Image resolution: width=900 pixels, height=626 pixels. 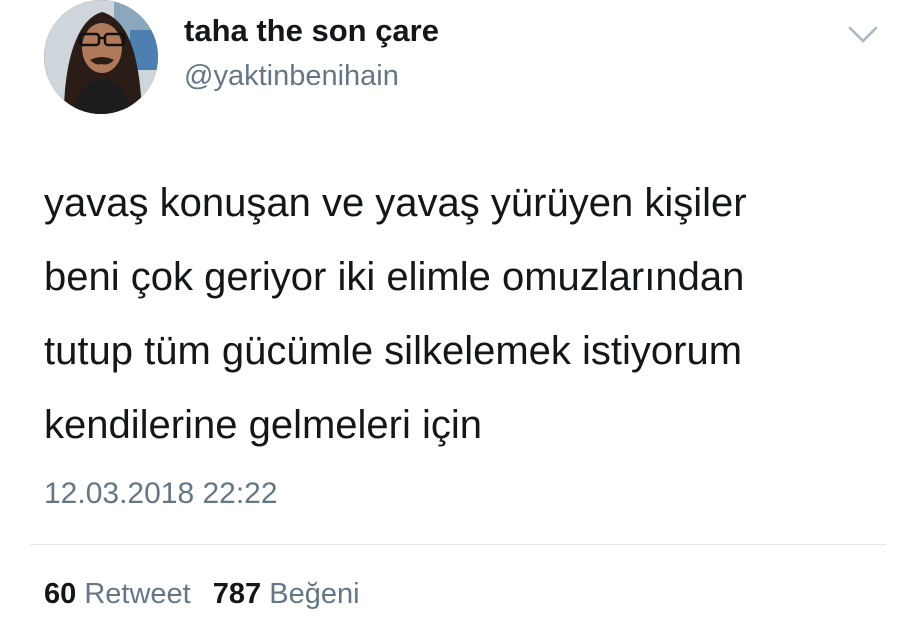 I want to click on chevron-down-icon, so click(x=863, y=34).